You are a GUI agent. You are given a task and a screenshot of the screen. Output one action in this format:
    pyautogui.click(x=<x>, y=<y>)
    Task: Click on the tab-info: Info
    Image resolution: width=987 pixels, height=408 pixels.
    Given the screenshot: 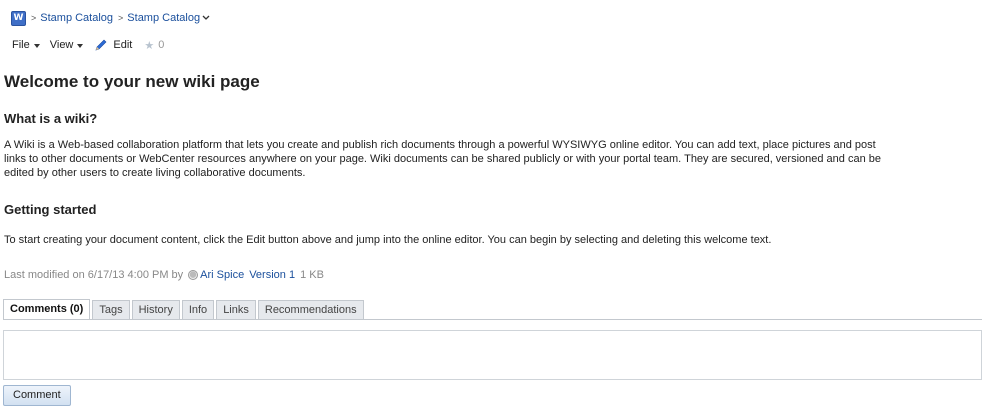 What is the action you would take?
    pyautogui.click(x=198, y=309)
    